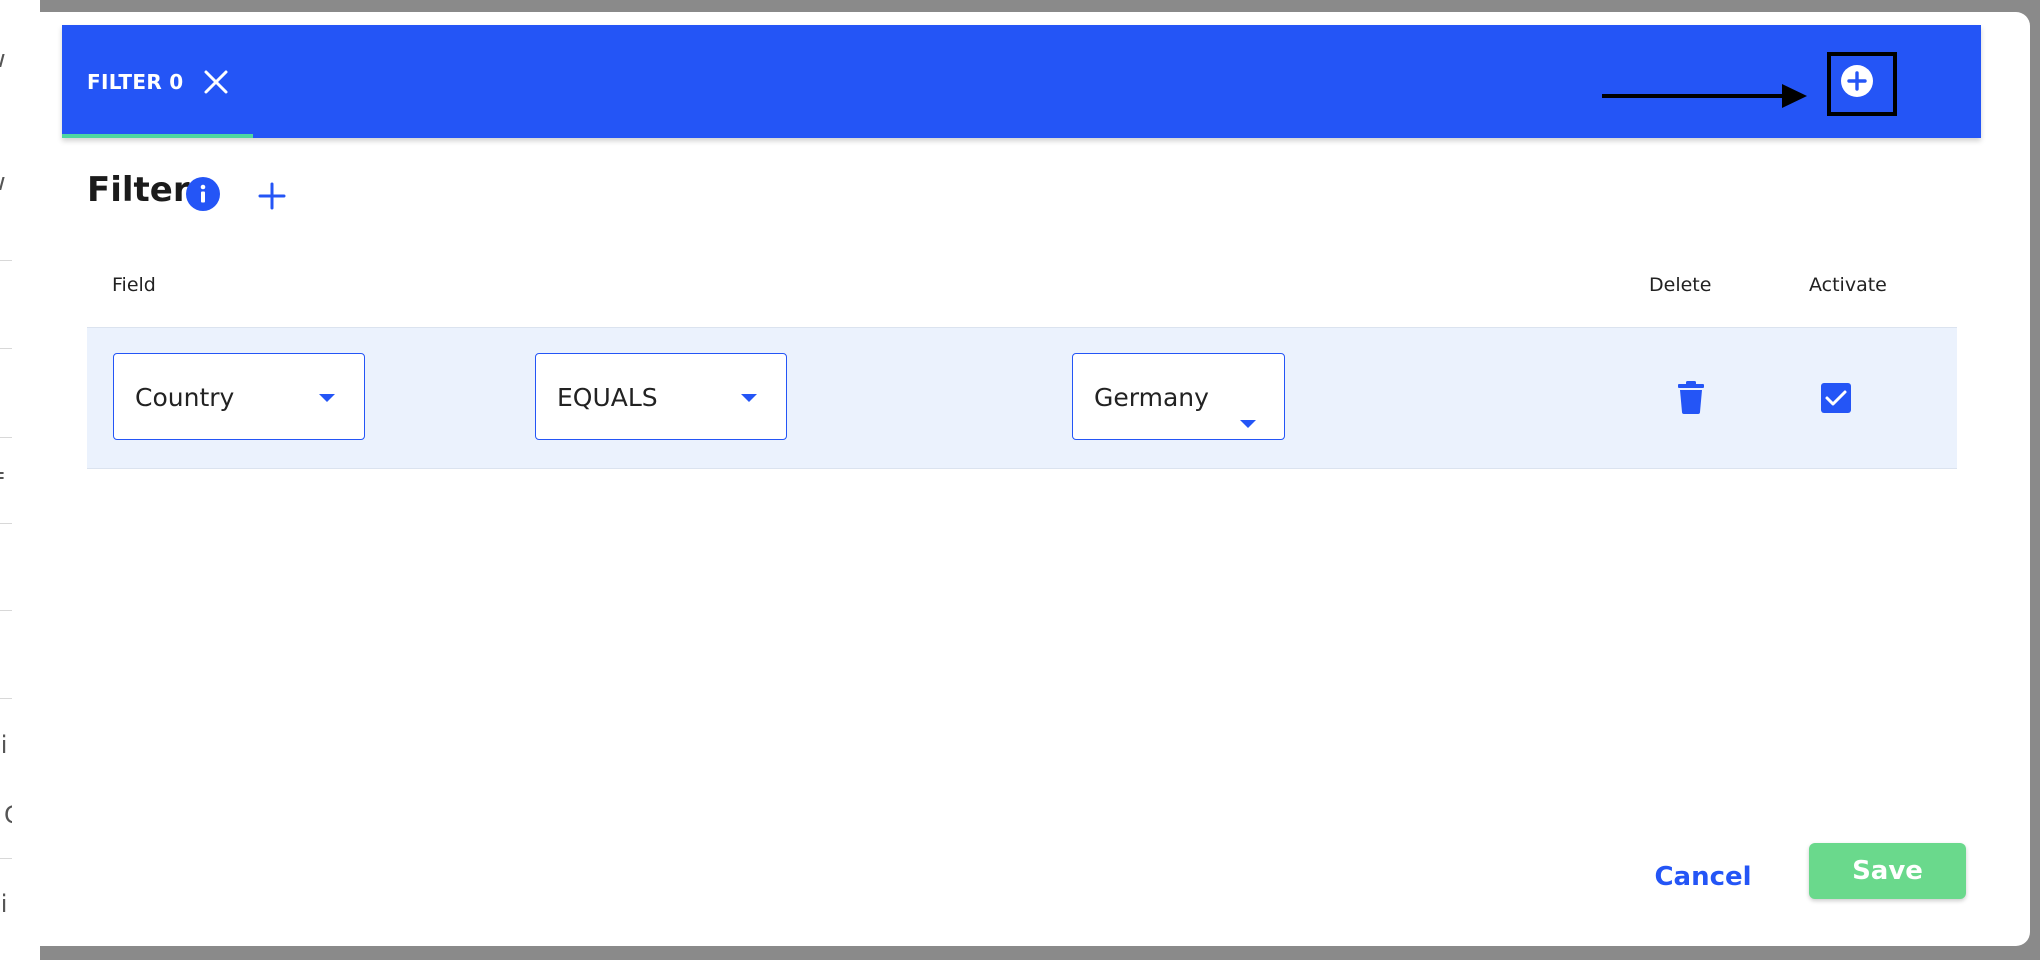 The height and width of the screenshot is (960, 2040). What do you see at coordinates (4, 745) in the screenshot?
I see `background-text: ei` at bounding box center [4, 745].